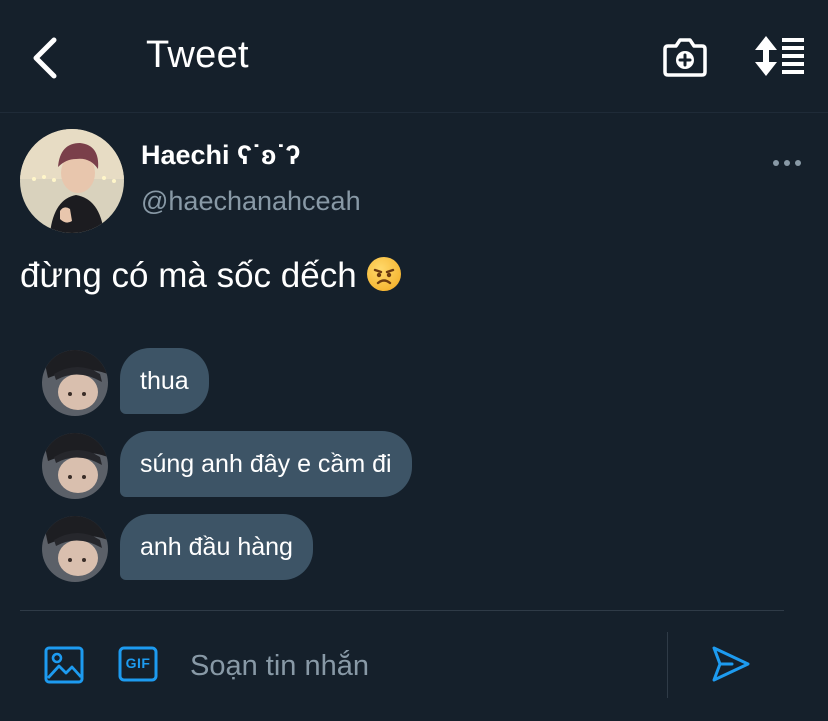 This screenshot has height=721, width=828. I want to click on gif-label: GIF, so click(138, 663).